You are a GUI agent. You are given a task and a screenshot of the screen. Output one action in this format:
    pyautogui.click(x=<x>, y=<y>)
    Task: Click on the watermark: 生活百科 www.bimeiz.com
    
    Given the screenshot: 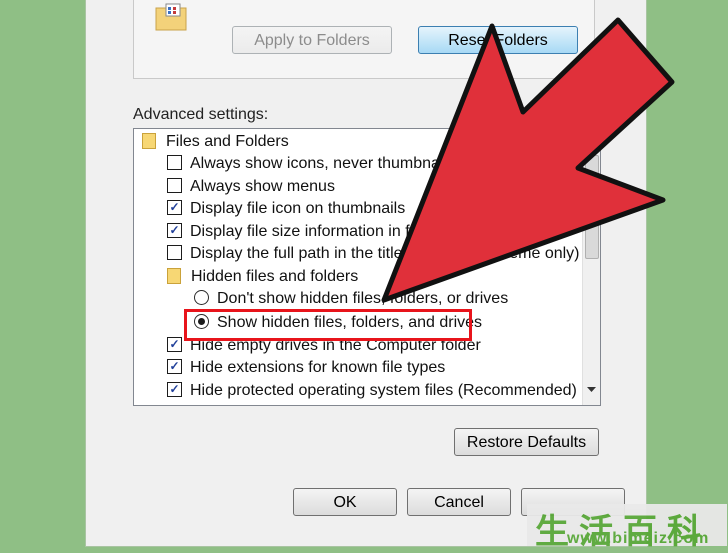 What is the action you would take?
    pyautogui.click(x=627, y=528)
    